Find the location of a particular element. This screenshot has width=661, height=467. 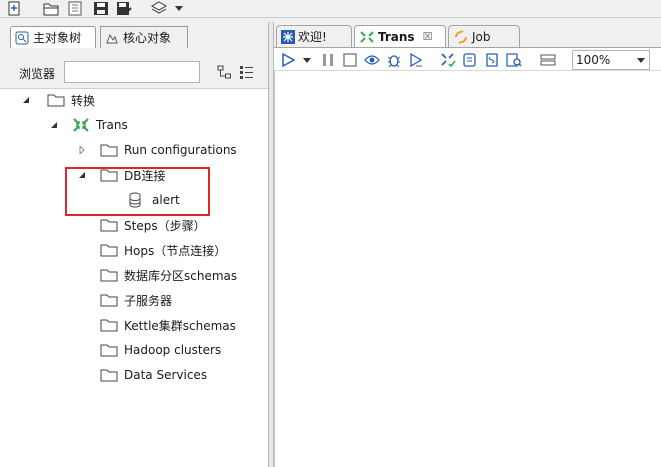

tree-item-hadoop-clusters: Hadoop clusters is located at coordinates (160, 350).